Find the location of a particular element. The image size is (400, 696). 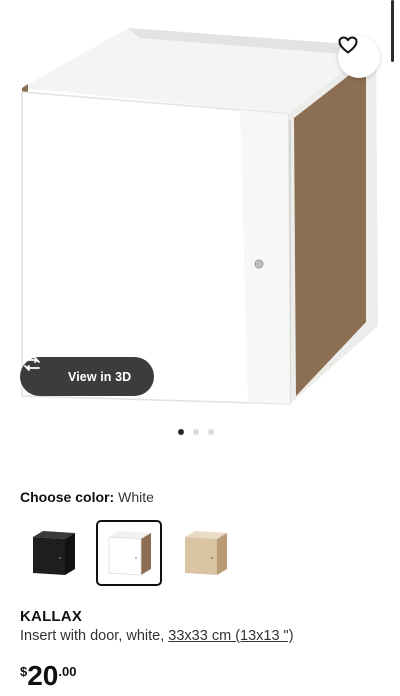

swatch-white is located at coordinates (129, 553).